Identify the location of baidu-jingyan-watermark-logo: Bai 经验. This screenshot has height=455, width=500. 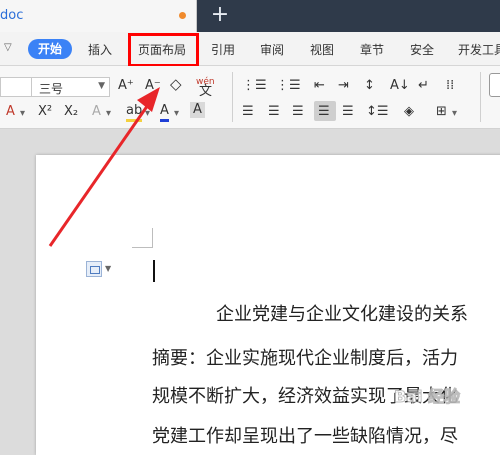
(428, 397).